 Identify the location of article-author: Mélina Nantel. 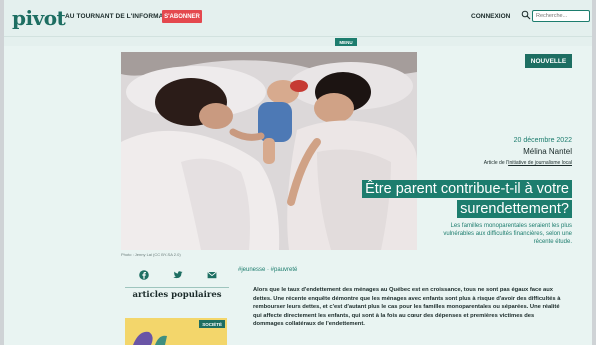
(547, 151).